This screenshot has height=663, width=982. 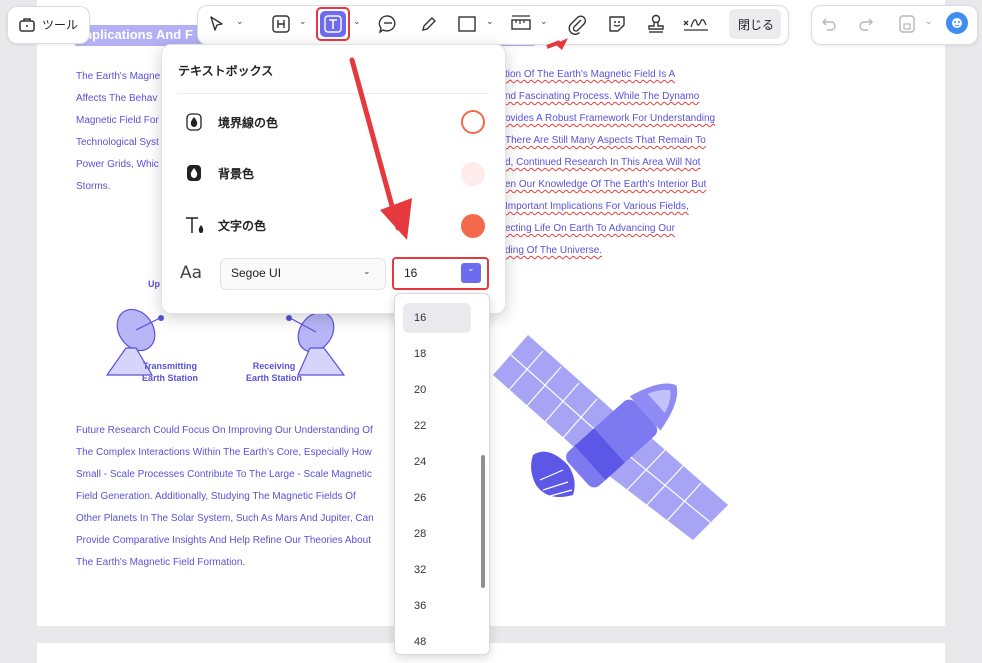 I want to click on undo-icon, so click(x=829, y=24).